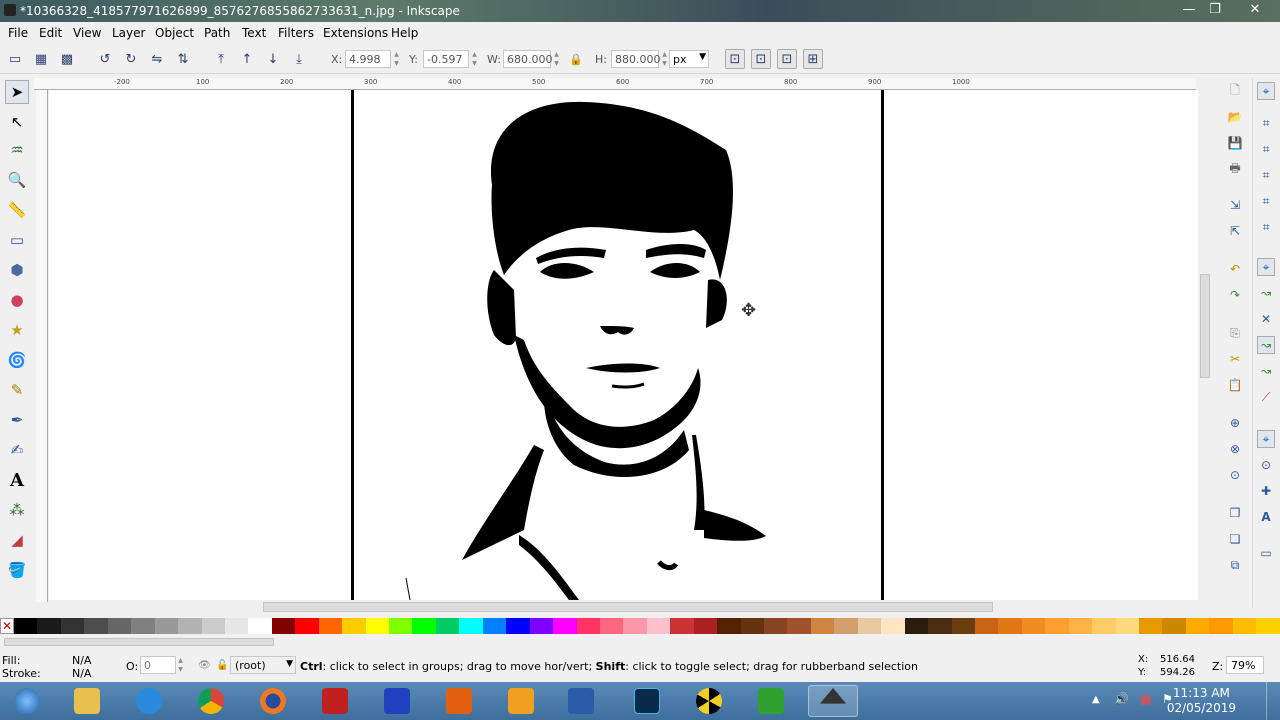 The image size is (1280, 720). I want to click on star-tool-icon: ★, so click(17, 330).